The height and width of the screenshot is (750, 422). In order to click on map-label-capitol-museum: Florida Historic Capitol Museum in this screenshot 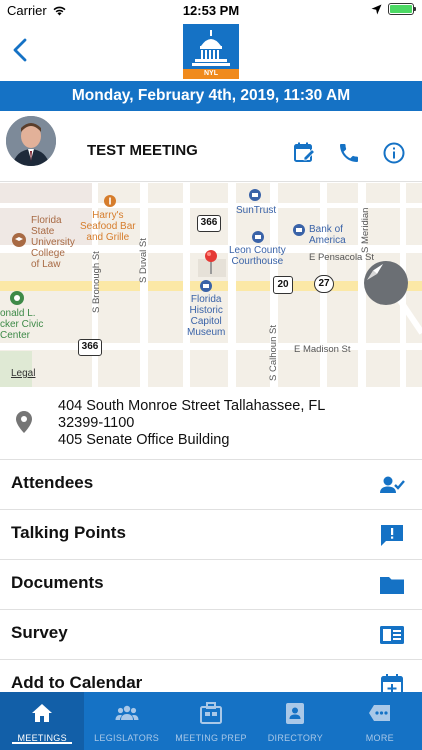, I will do `click(206, 316)`.